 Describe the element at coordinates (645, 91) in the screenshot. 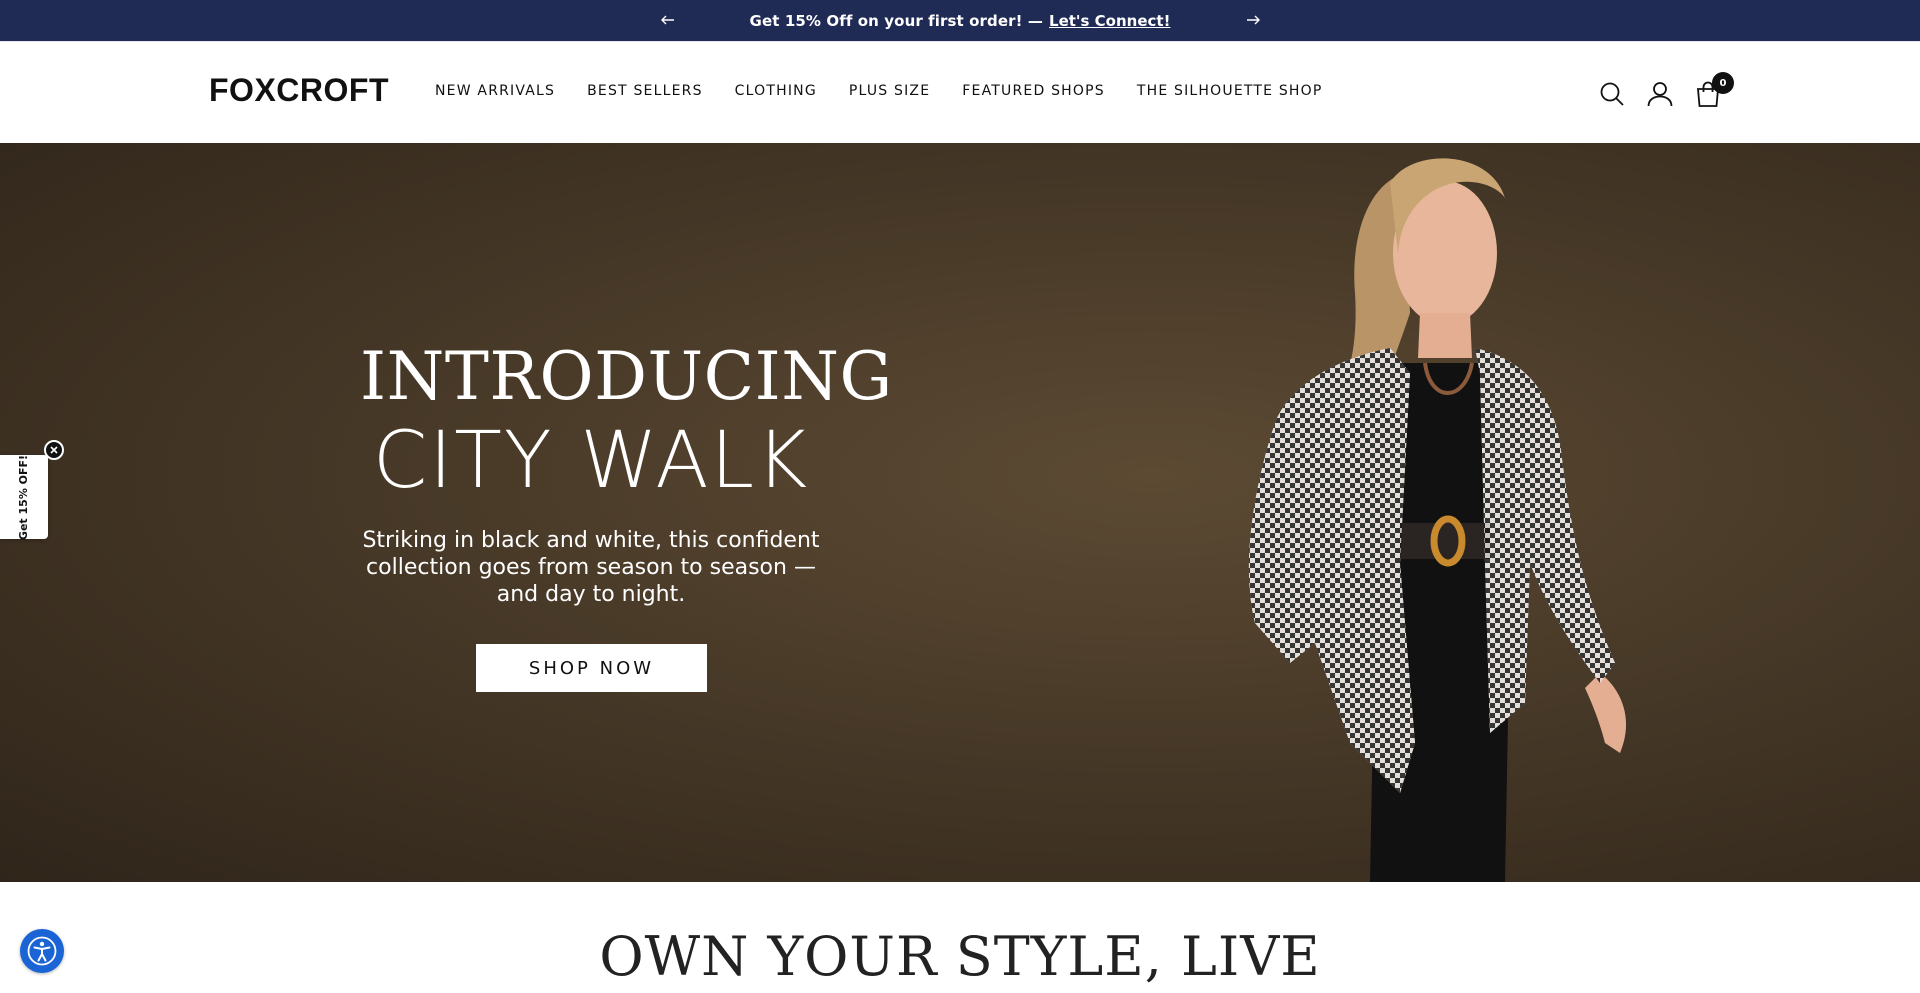

I see `nav-item-best-sellers: BEST SELLERS` at that location.